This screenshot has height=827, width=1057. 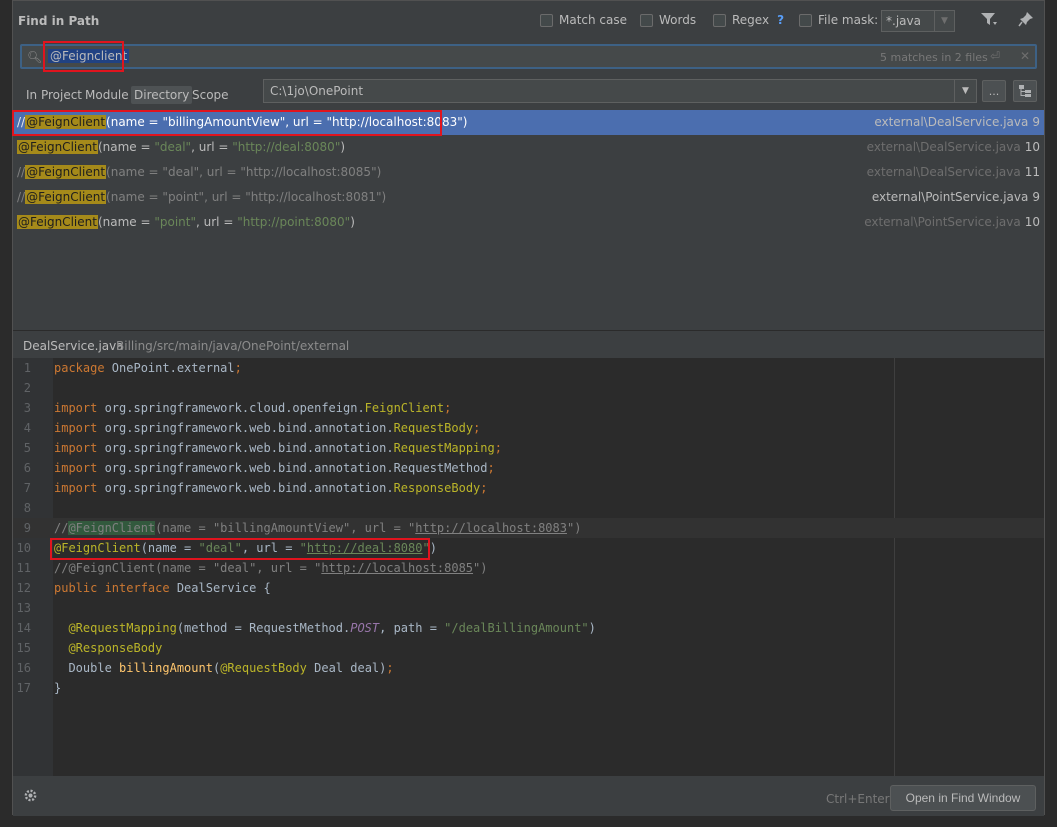 What do you see at coordinates (89, 648) in the screenshot?
I see `code-line: 15 @ResponseBody` at bounding box center [89, 648].